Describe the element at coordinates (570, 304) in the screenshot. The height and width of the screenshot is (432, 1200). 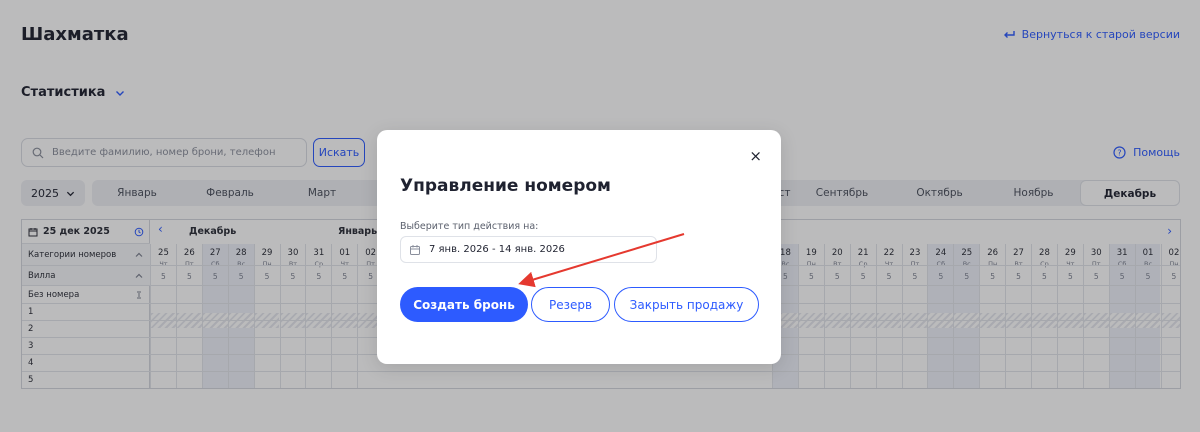
I see `reserve-button: Резерв` at that location.